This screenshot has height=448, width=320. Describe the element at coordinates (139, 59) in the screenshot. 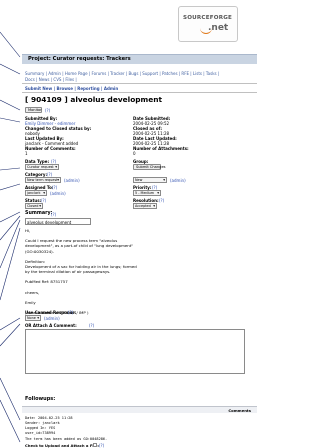

I see `project-title-bar: Project: Curator requests: Trackers` at that location.